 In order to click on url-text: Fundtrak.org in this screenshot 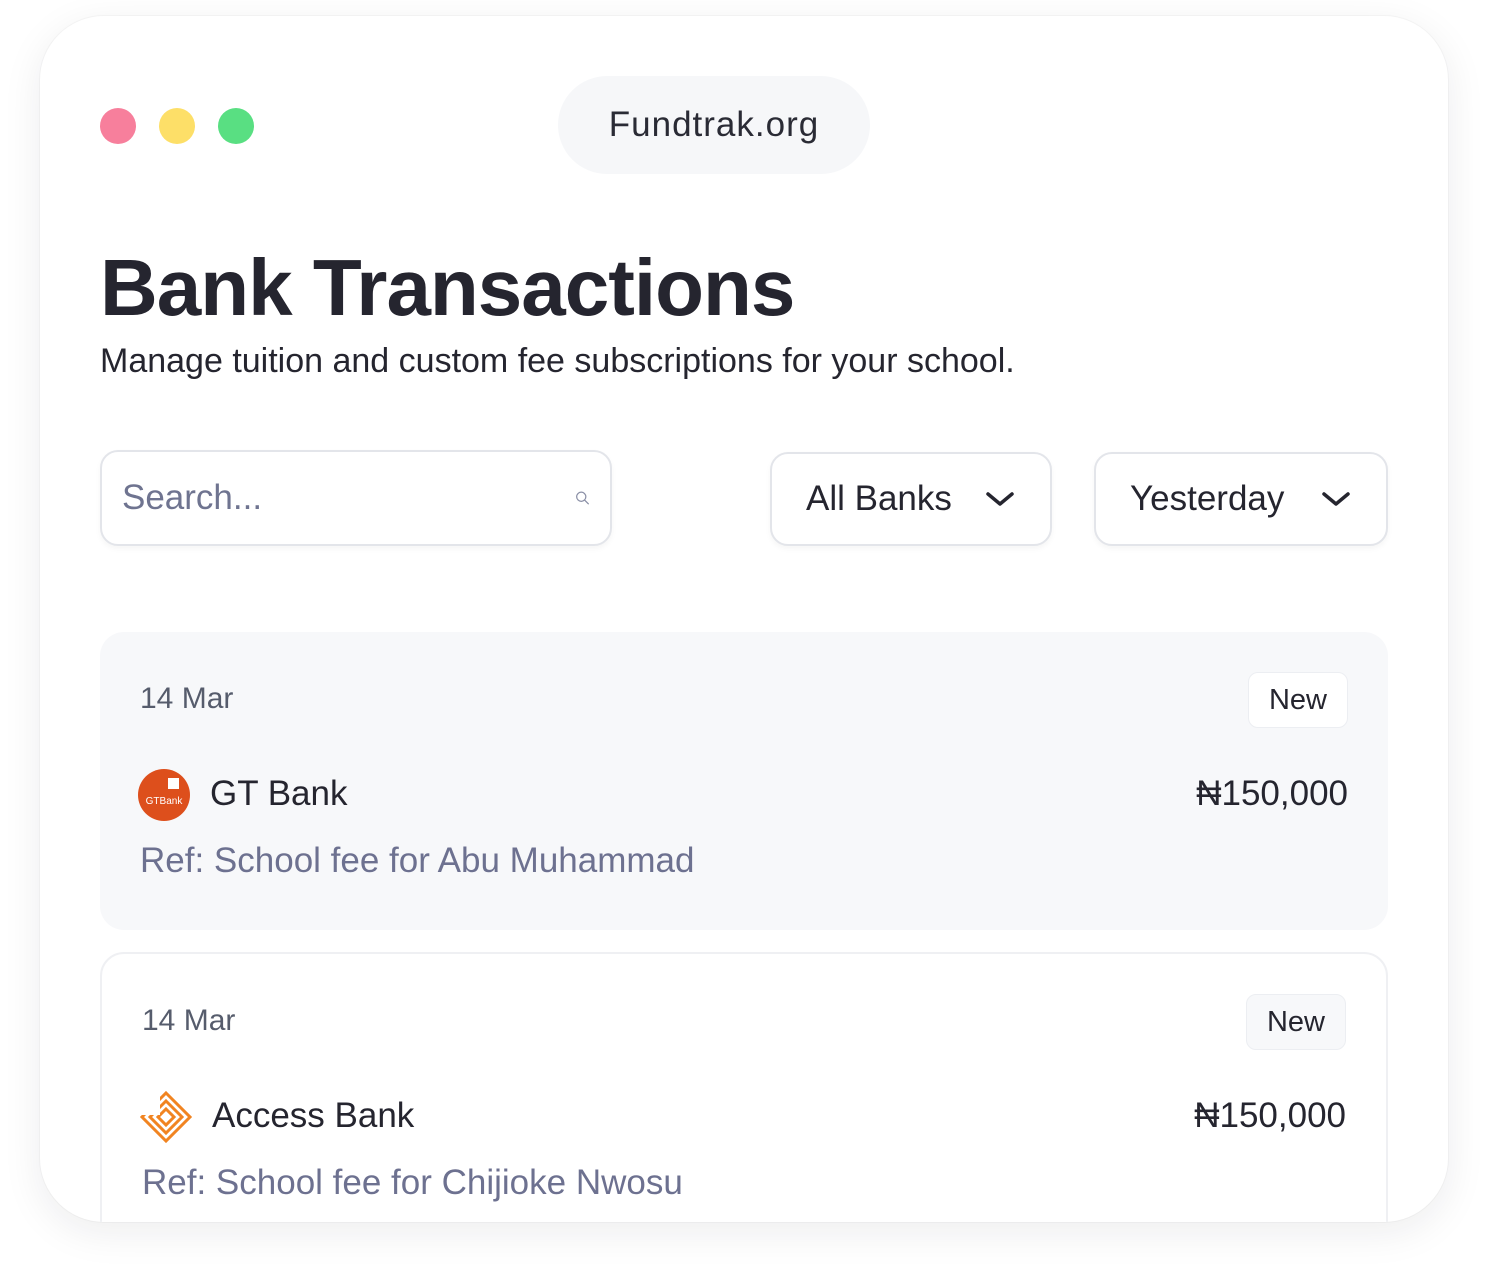, I will do `click(714, 124)`.